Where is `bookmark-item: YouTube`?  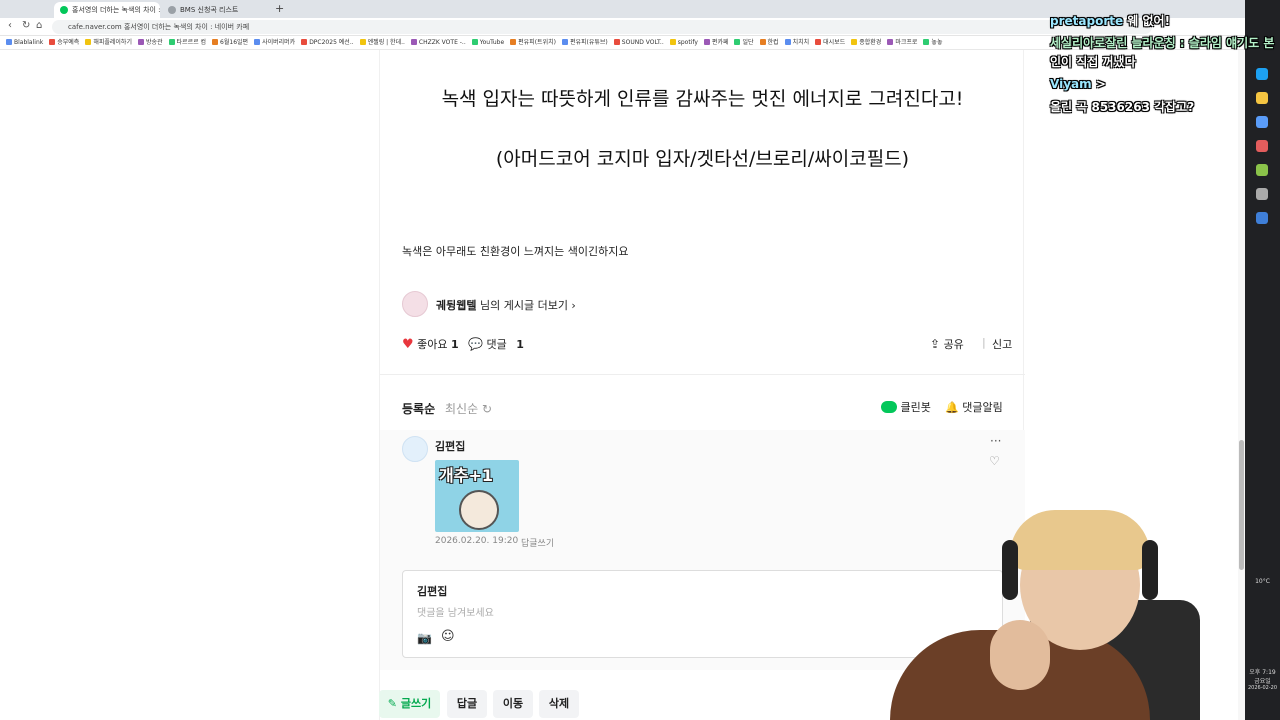 bookmark-item: YouTube is located at coordinates (487, 42).